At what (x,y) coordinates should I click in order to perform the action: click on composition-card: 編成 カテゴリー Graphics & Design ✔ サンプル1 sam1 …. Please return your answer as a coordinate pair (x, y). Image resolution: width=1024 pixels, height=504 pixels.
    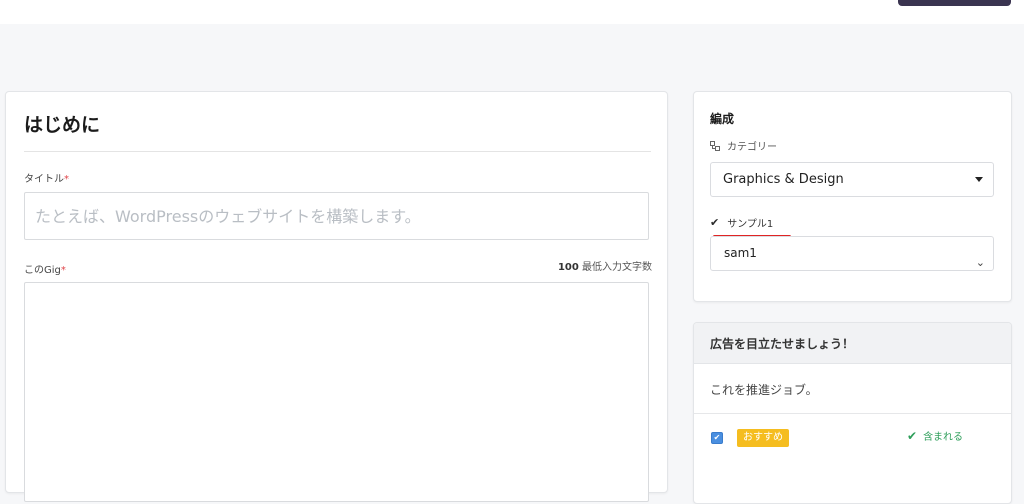
    Looking at the image, I should click on (852, 196).